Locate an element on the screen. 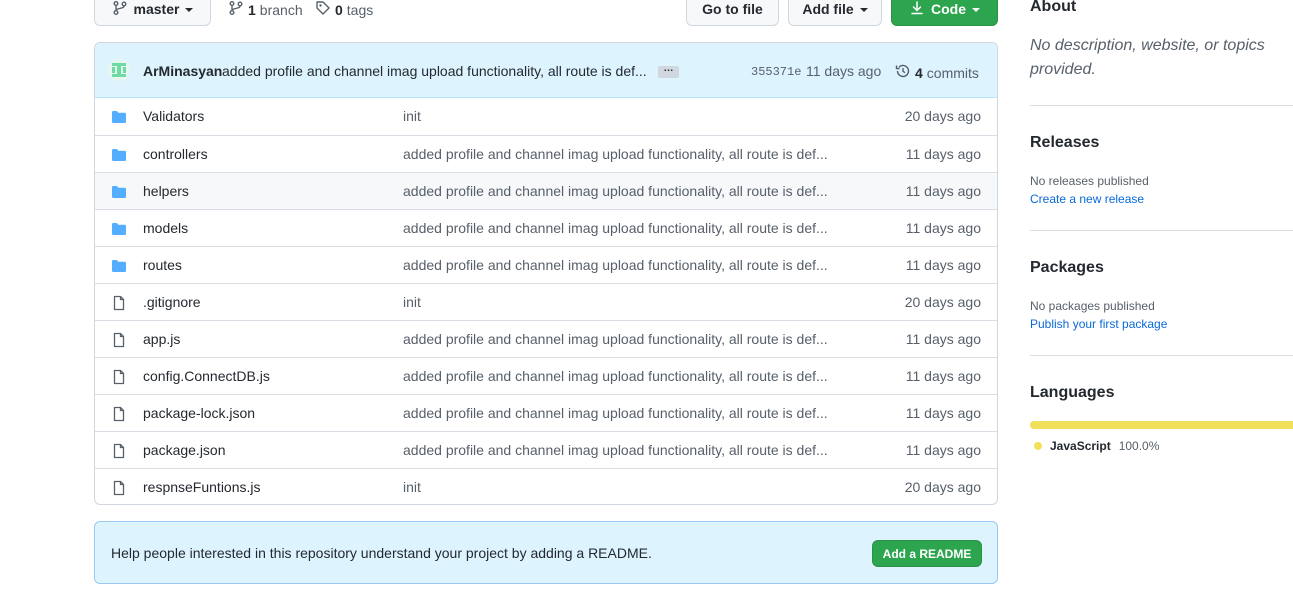 This screenshot has width=1293, height=609. file-name-link: controllers is located at coordinates (175, 154).